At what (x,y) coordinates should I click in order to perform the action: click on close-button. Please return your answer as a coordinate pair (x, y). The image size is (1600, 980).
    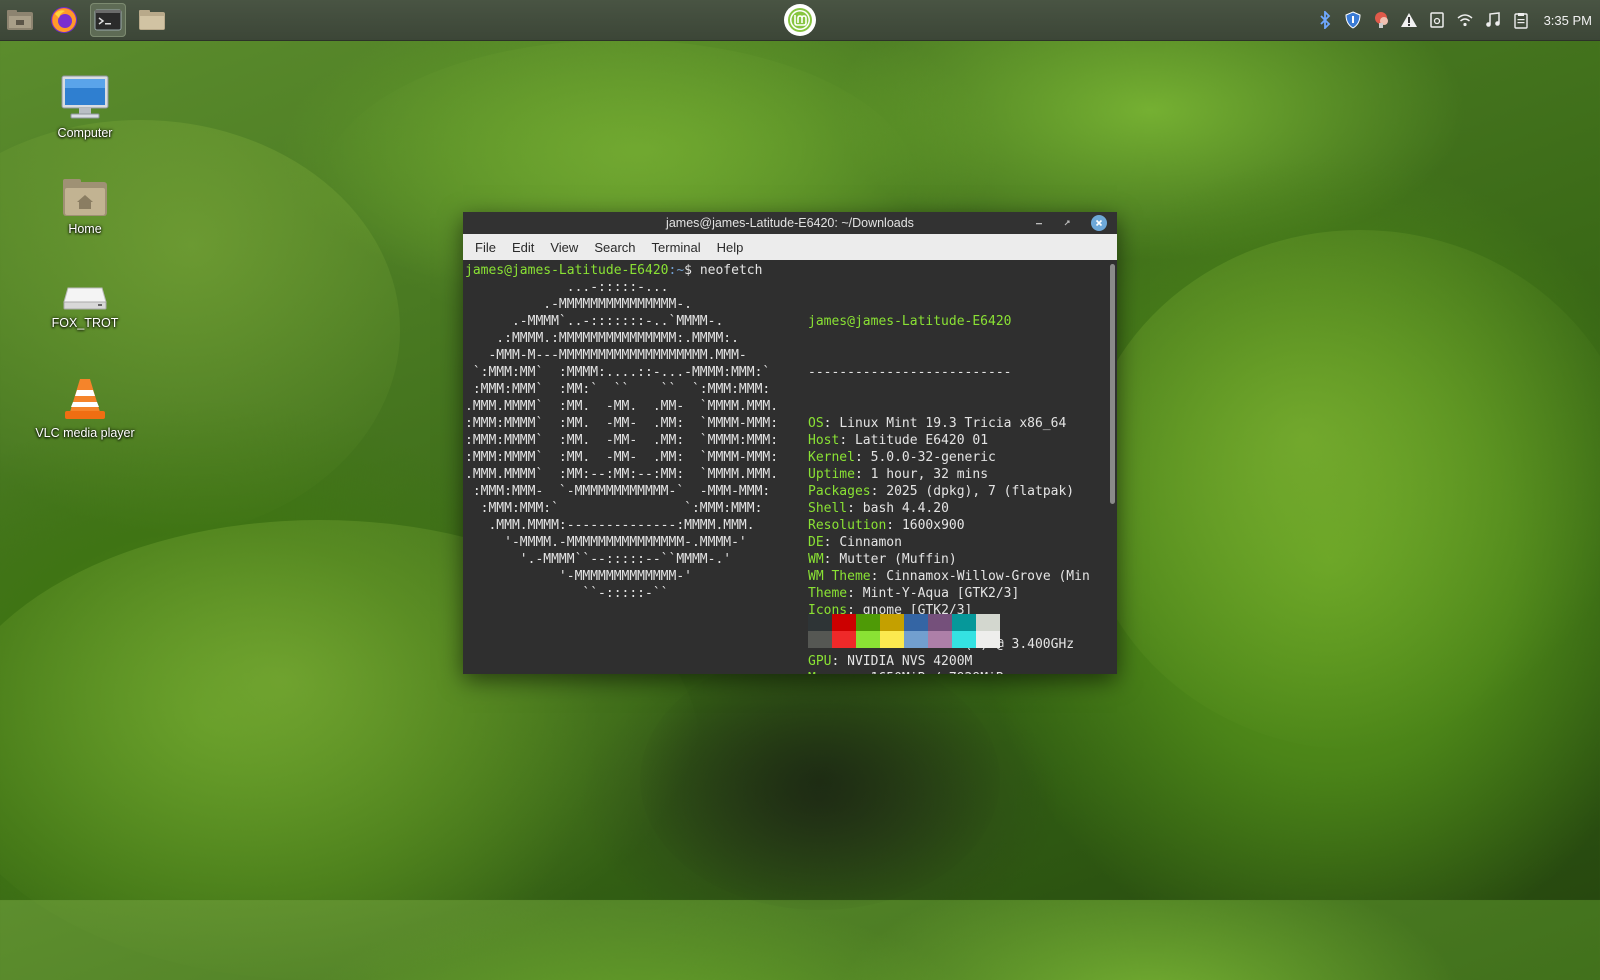
    Looking at the image, I should click on (1099, 223).